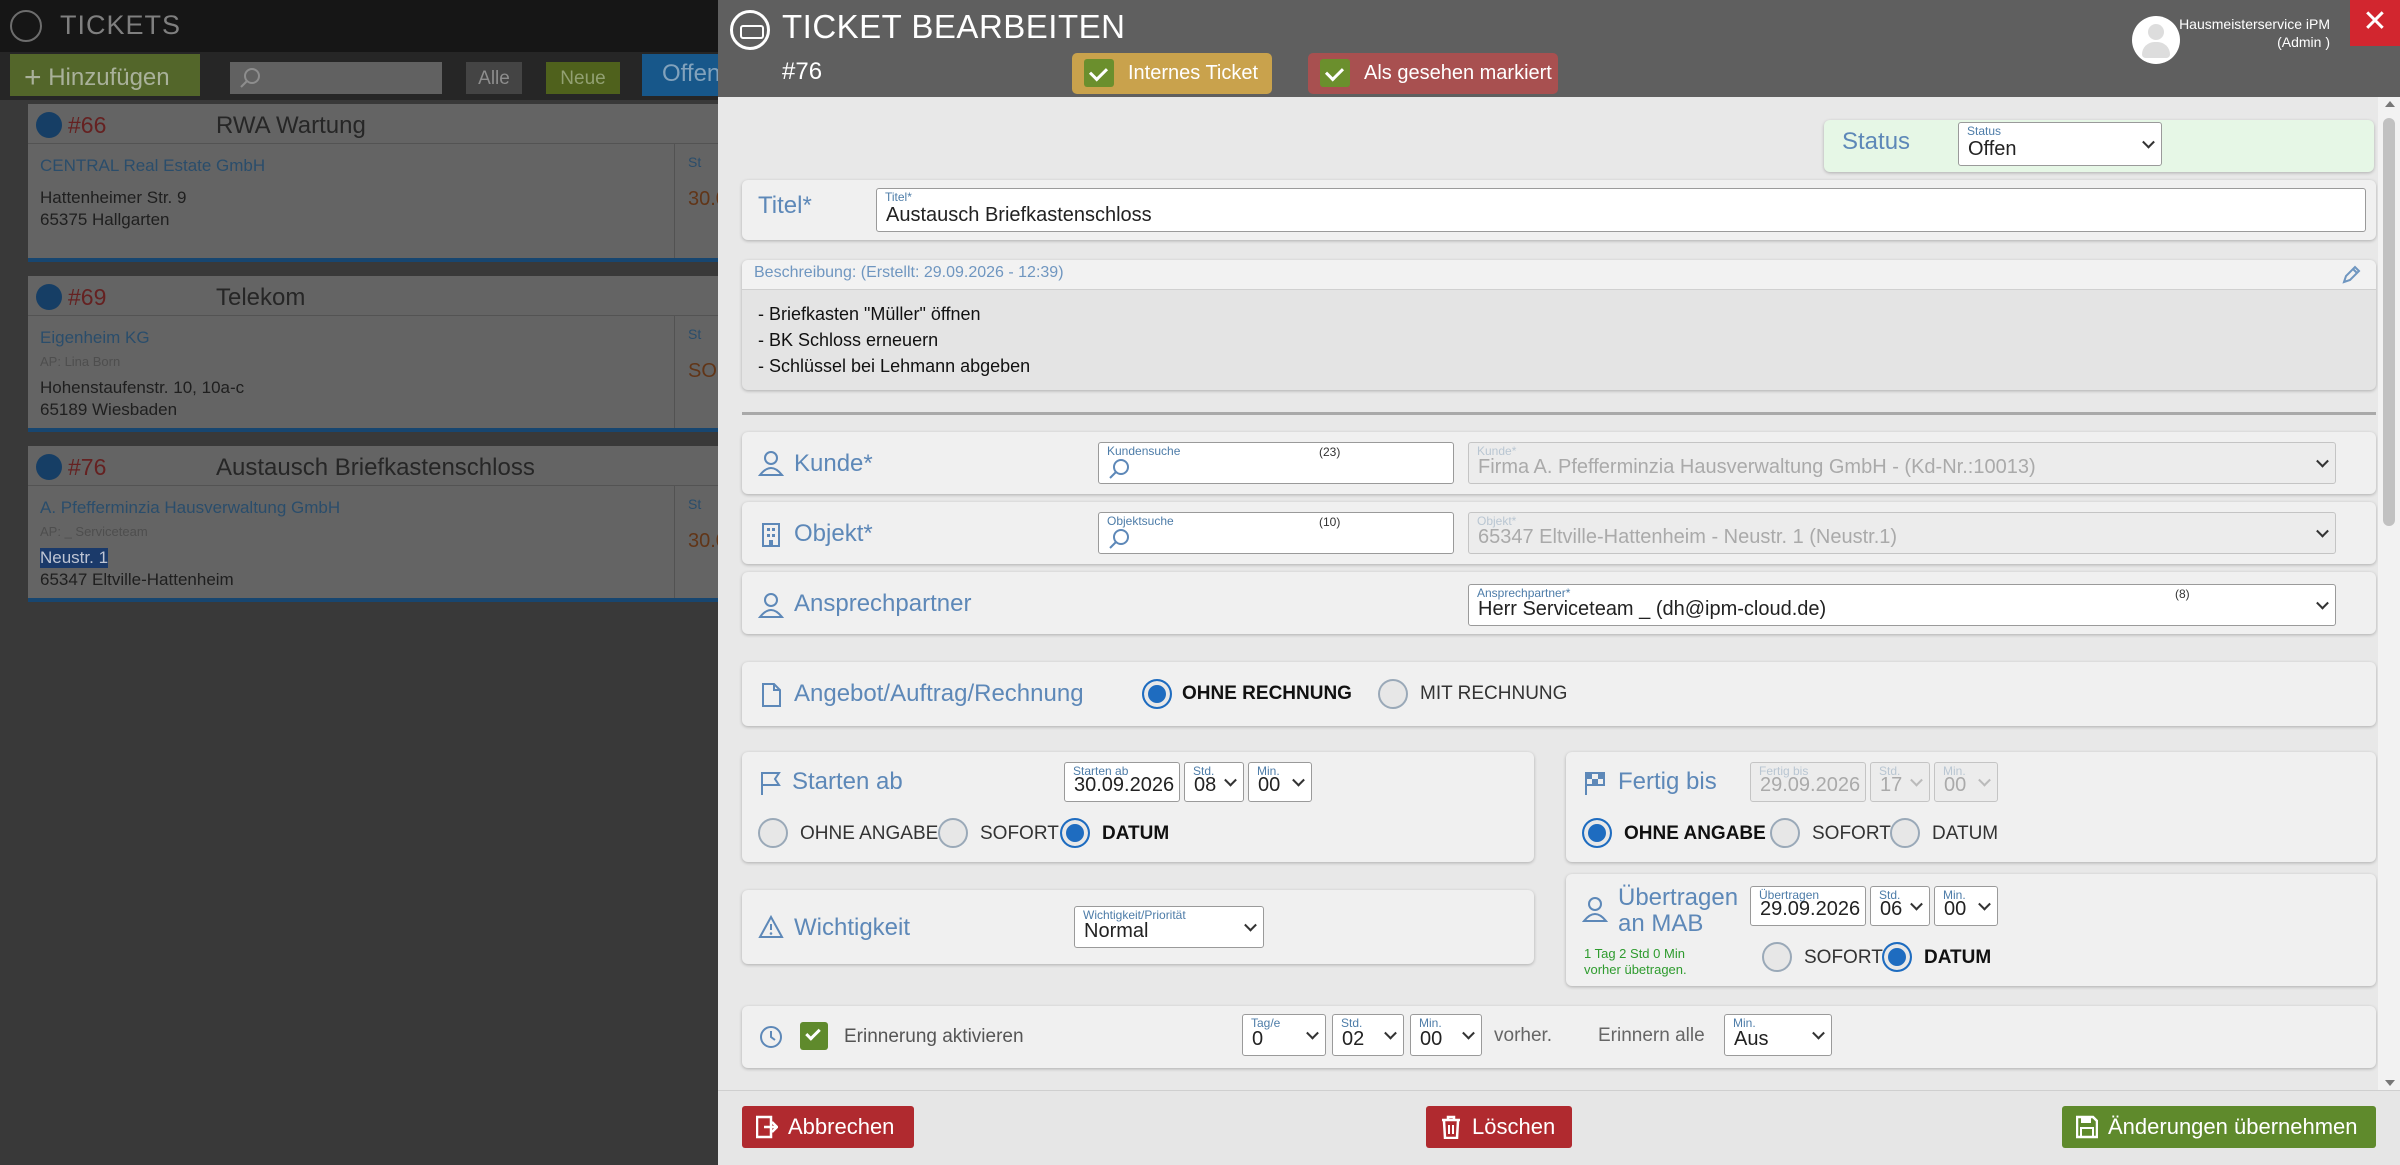 The image size is (2400, 1165). Describe the element at coordinates (1267, 694) in the screenshot. I see `billing-without-label: OHNE RECHNUNG` at that location.